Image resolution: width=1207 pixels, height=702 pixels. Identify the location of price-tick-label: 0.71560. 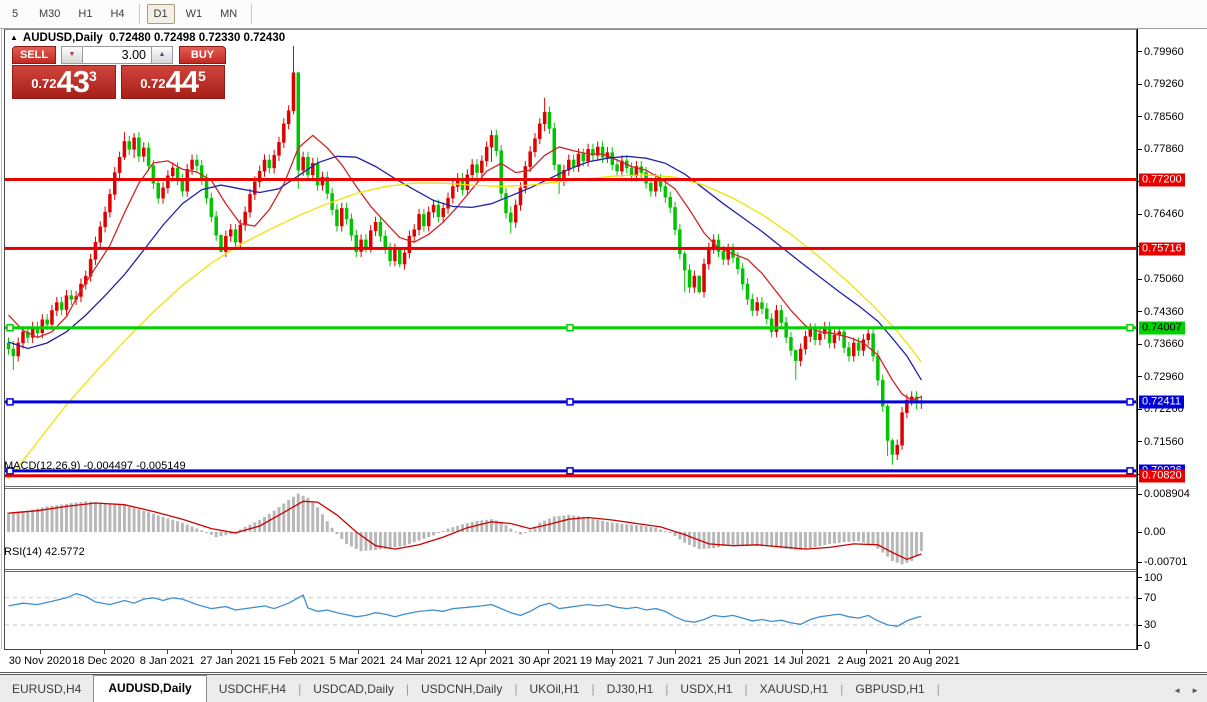
(1164, 441).